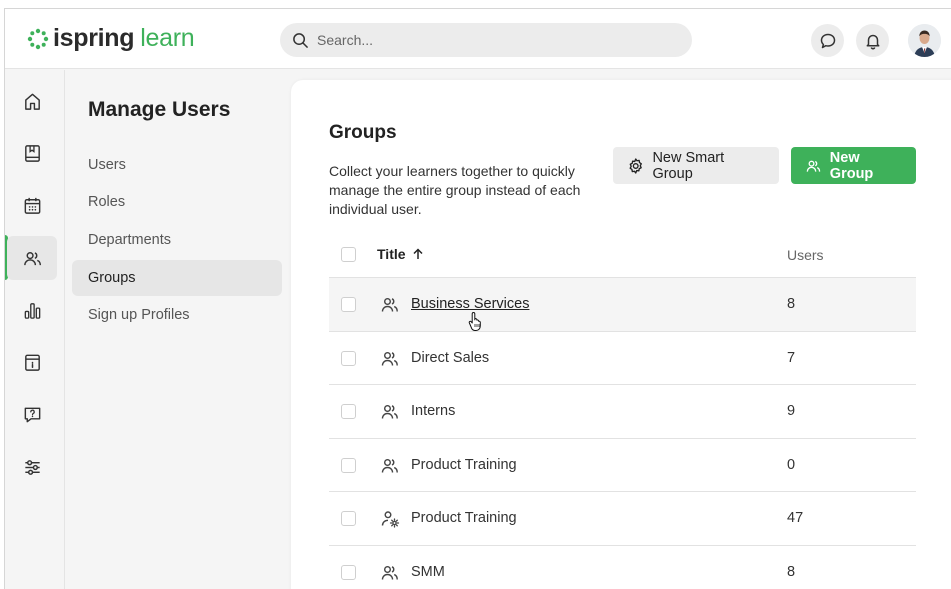 The height and width of the screenshot is (589, 951). I want to click on group-user-count: 0, so click(791, 464).